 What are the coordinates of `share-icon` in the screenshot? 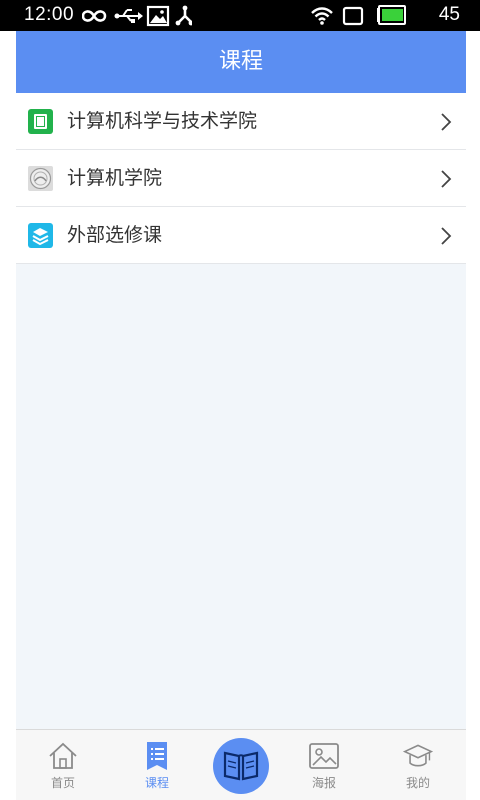 It's located at (184, 15).